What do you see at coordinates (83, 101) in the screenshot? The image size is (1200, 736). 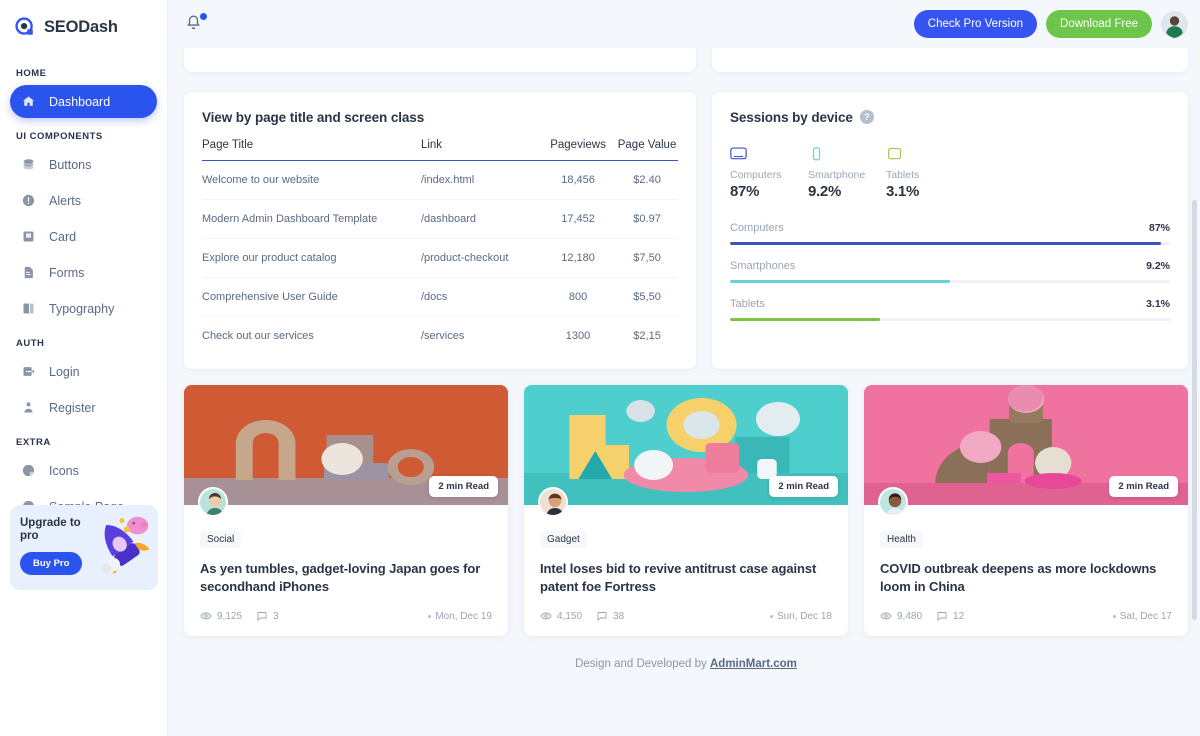 I see `sidebar-item-dashboard: Dashboard` at bounding box center [83, 101].